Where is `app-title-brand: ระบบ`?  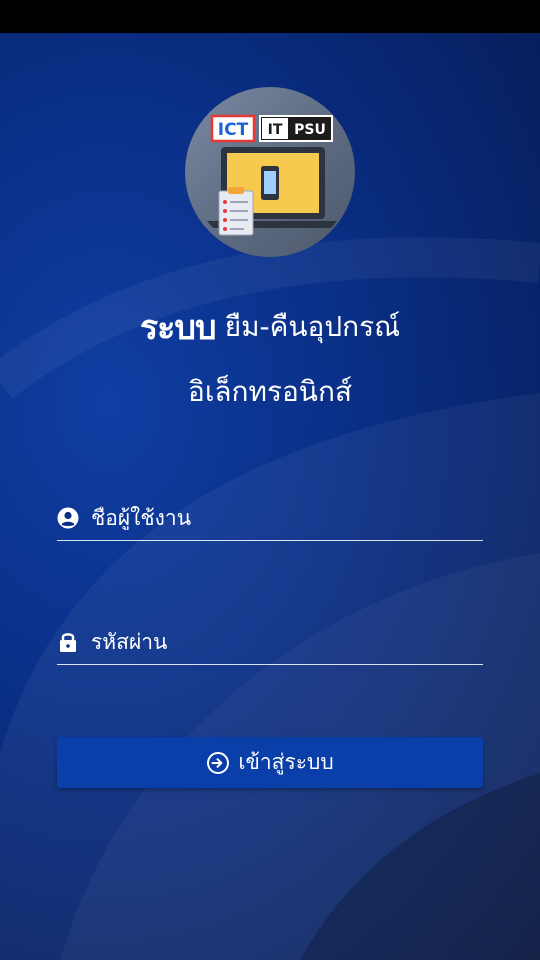
app-title-brand: ระบบ is located at coordinates (178, 328).